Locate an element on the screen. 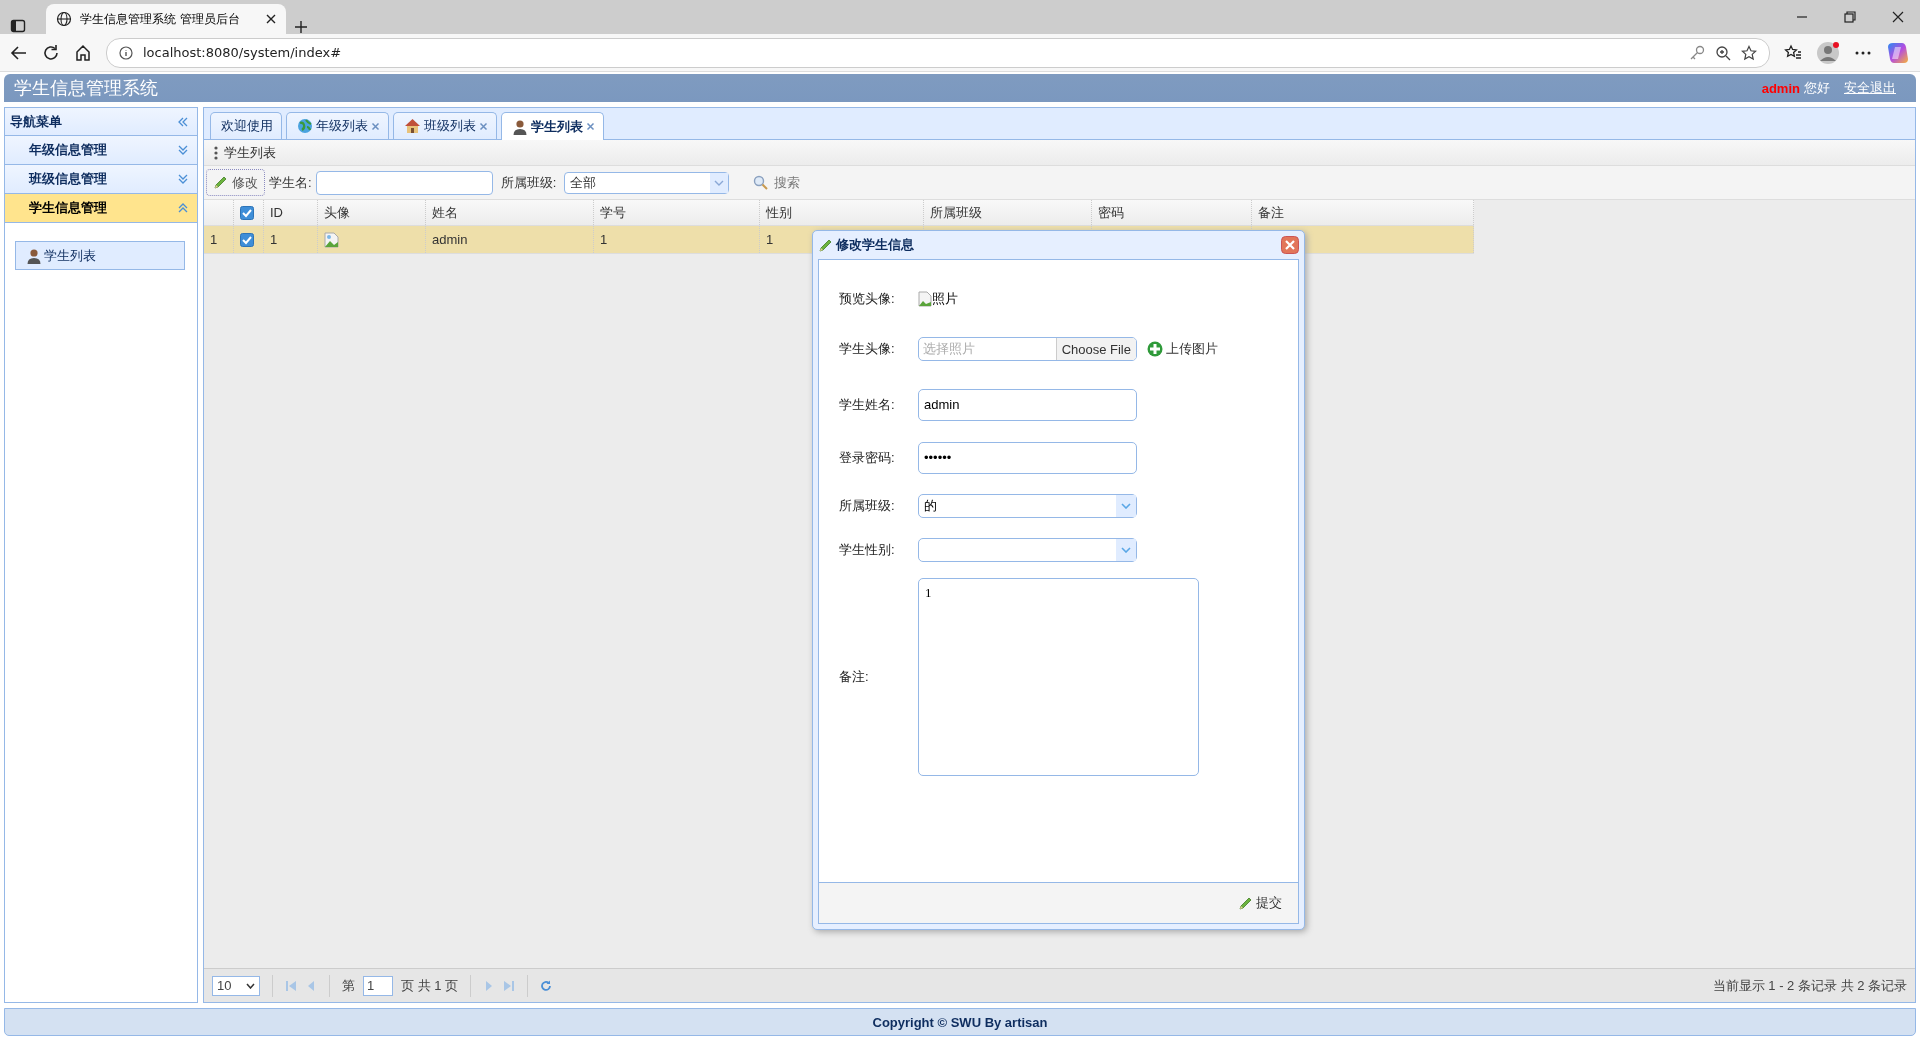 The height and width of the screenshot is (1040, 1920). field-label: 预览头像: is located at coordinates (867, 299).